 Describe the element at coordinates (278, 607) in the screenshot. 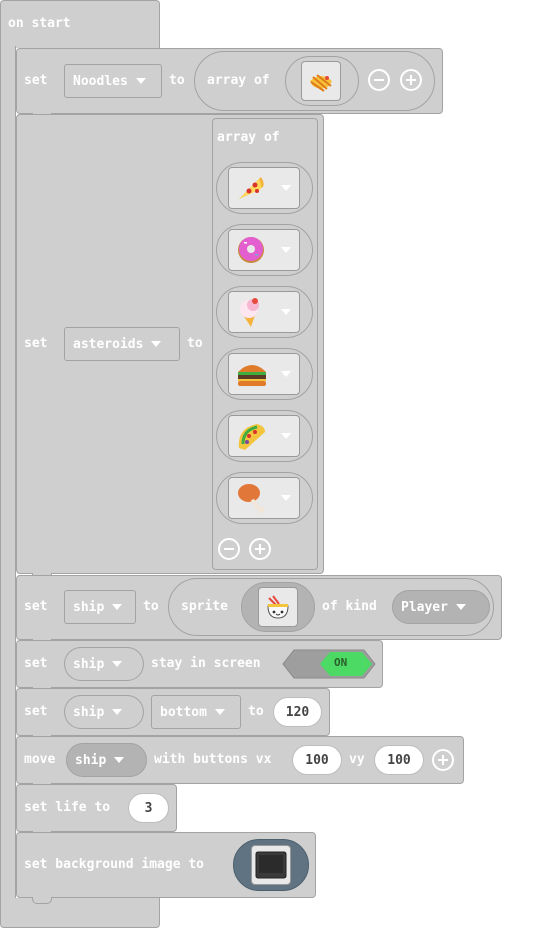

I see `ship-noodle-bowl-image` at that location.